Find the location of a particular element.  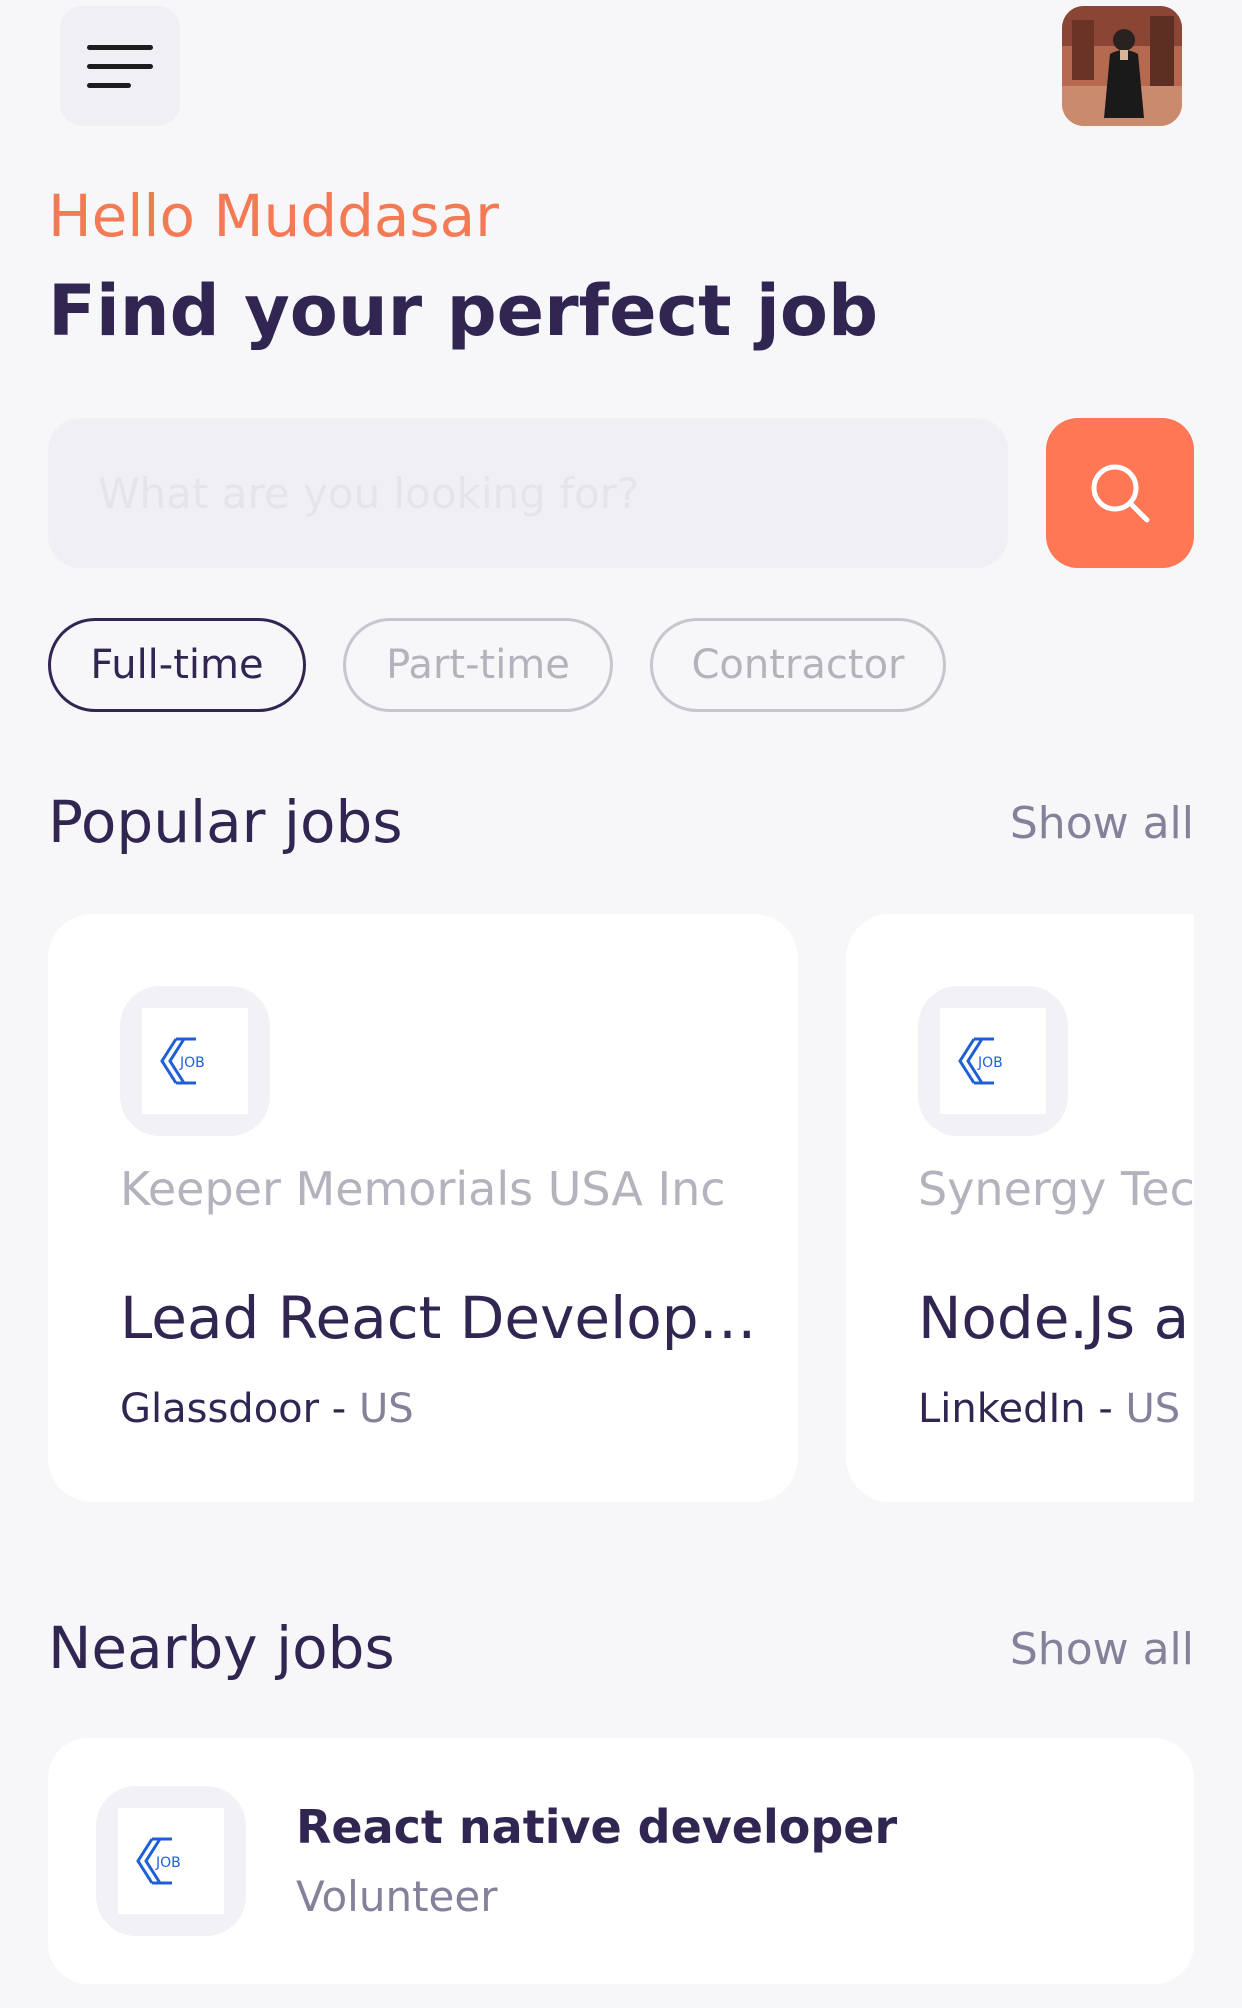

search-icon is located at coordinates (1120, 493).